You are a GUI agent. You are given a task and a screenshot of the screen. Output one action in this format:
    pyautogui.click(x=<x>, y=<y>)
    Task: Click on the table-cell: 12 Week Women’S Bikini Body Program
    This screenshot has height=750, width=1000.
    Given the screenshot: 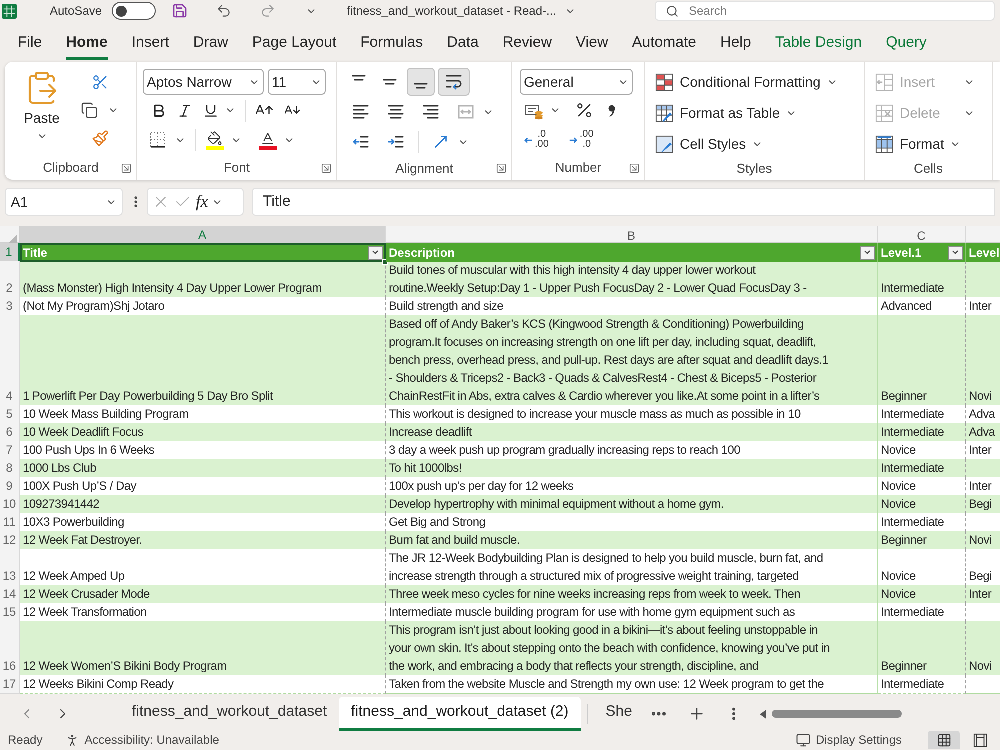 What is the action you would take?
    pyautogui.click(x=203, y=648)
    